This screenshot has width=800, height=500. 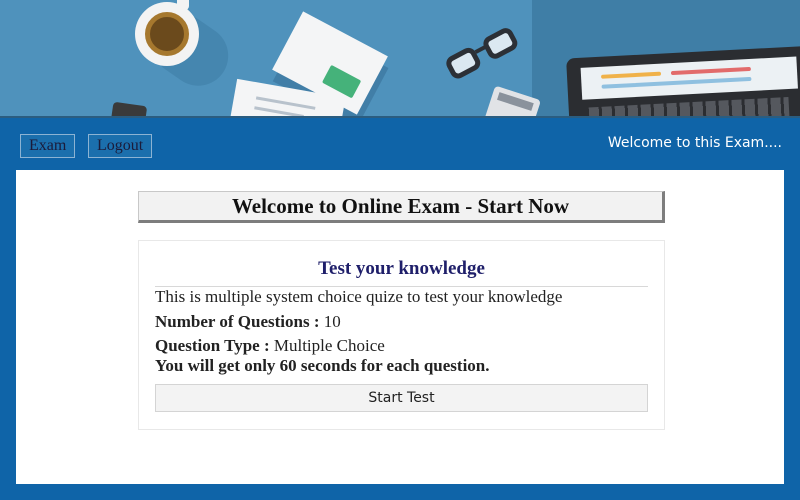 I want to click on logout-nav-button: Logout, so click(x=120, y=146).